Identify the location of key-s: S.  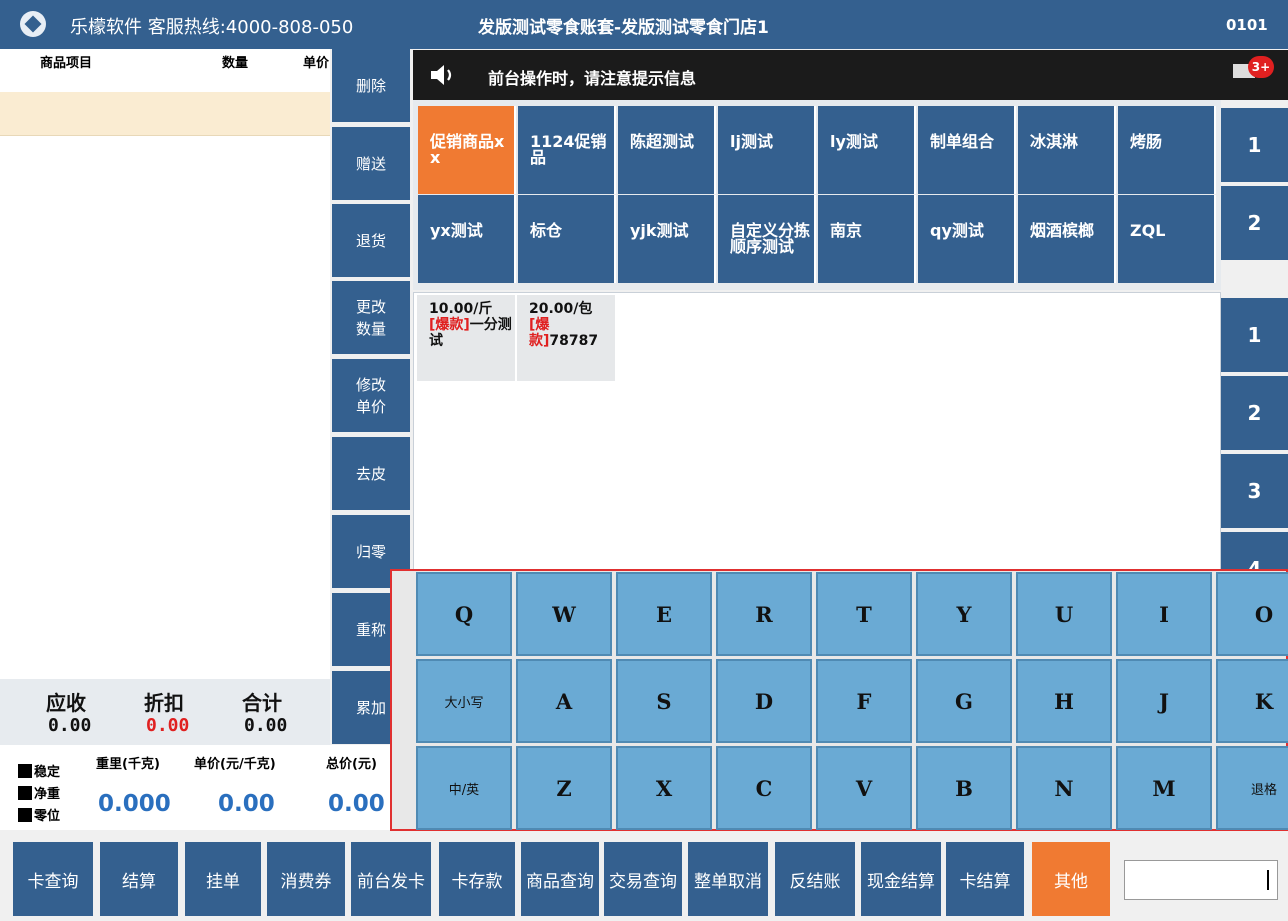
(664, 701).